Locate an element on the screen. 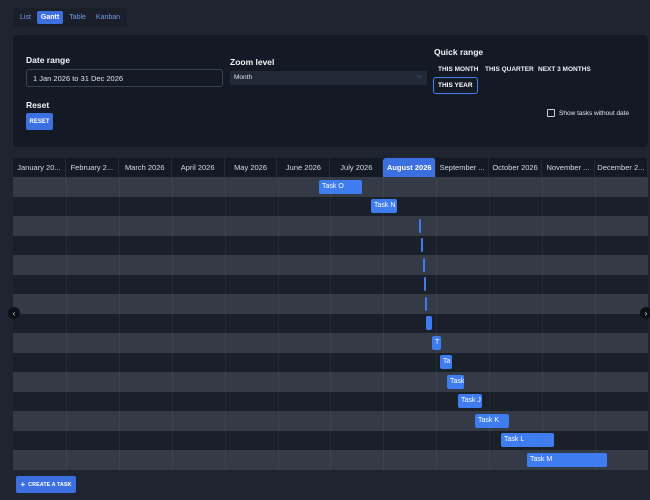  view-switcher: List Gantt Table Kanban is located at coordinates (70, 17).